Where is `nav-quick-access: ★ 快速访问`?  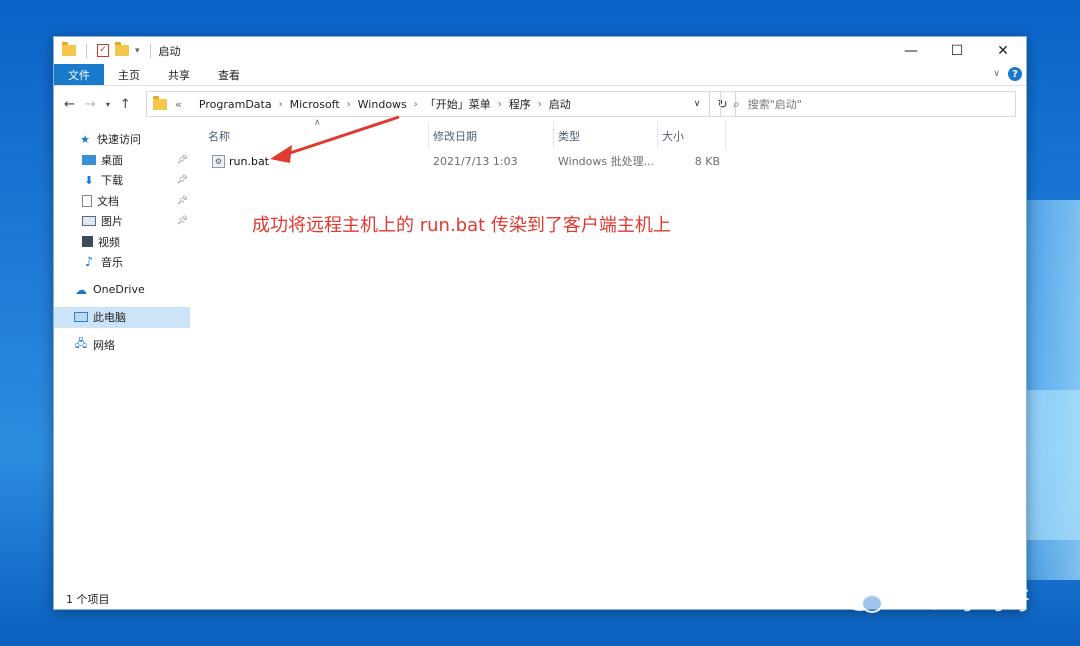
nav-quick-access: ★ 快速访问 is located at coordinates (122, 139).